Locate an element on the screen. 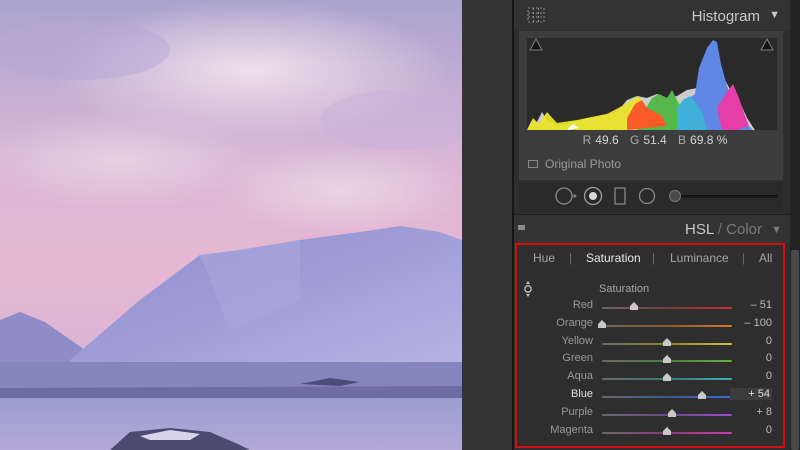 Image resolution: width=800 pixels, height=450 pixels. slider-label-orange: Orange is located at coordinates (574, 323).